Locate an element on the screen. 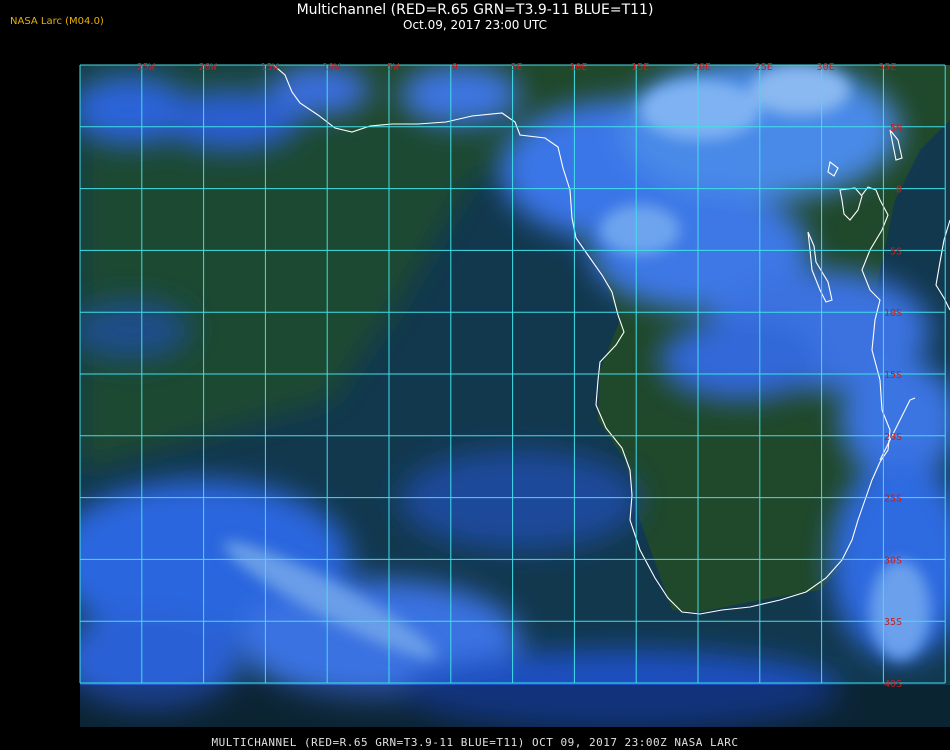  longitude-label: 10W is located at coordinates (331, 67).